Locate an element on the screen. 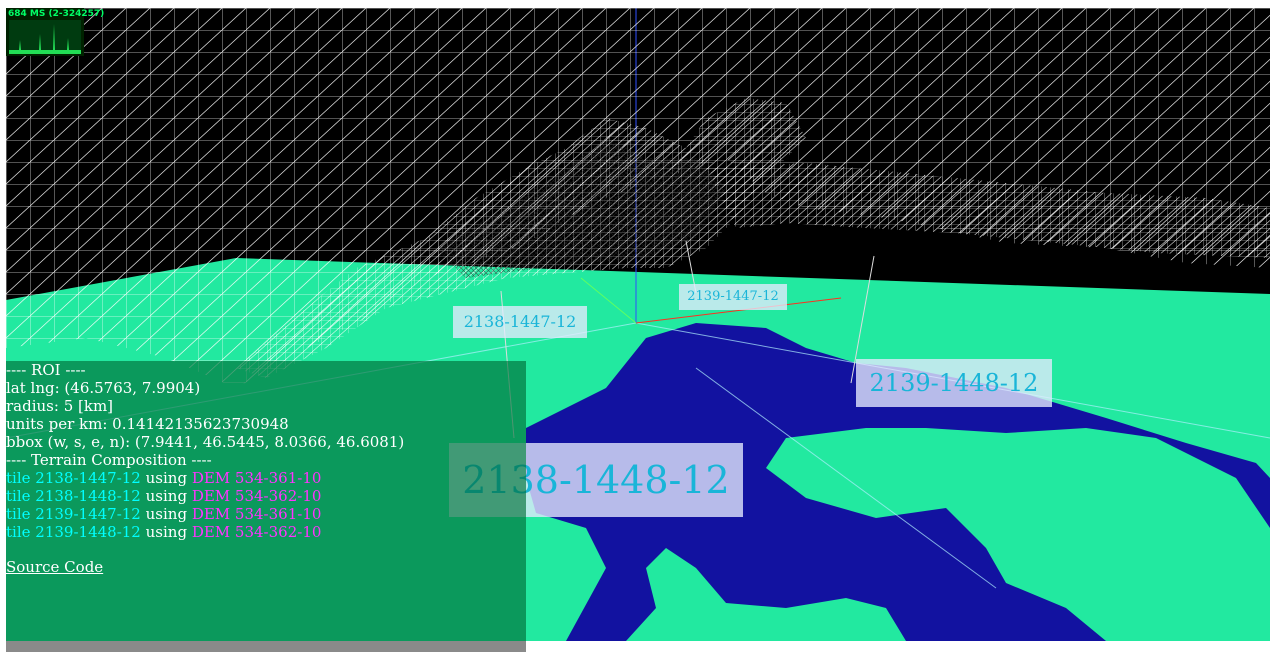 This screenshot has height=652, width=1278. tile-name: 2139-1448-12 is located at coordinates (88, 532).